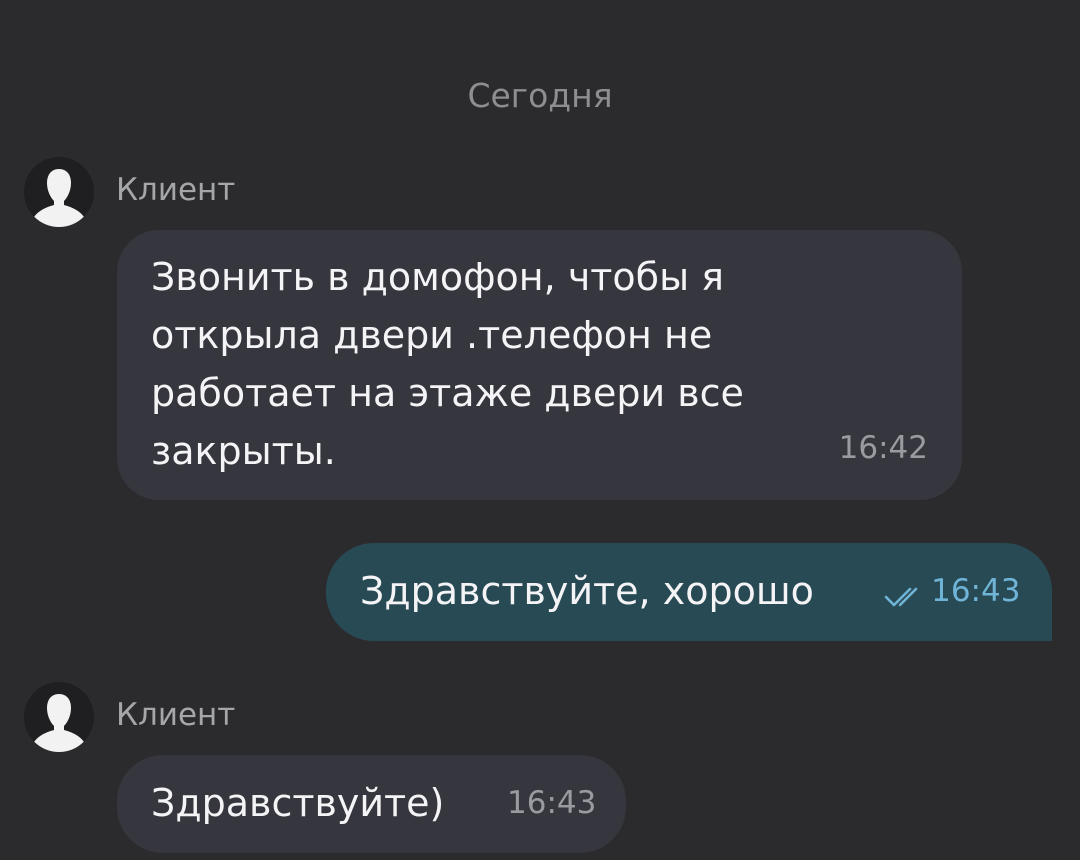  I want to click on message-meta: 16:43, so click(952, 591).